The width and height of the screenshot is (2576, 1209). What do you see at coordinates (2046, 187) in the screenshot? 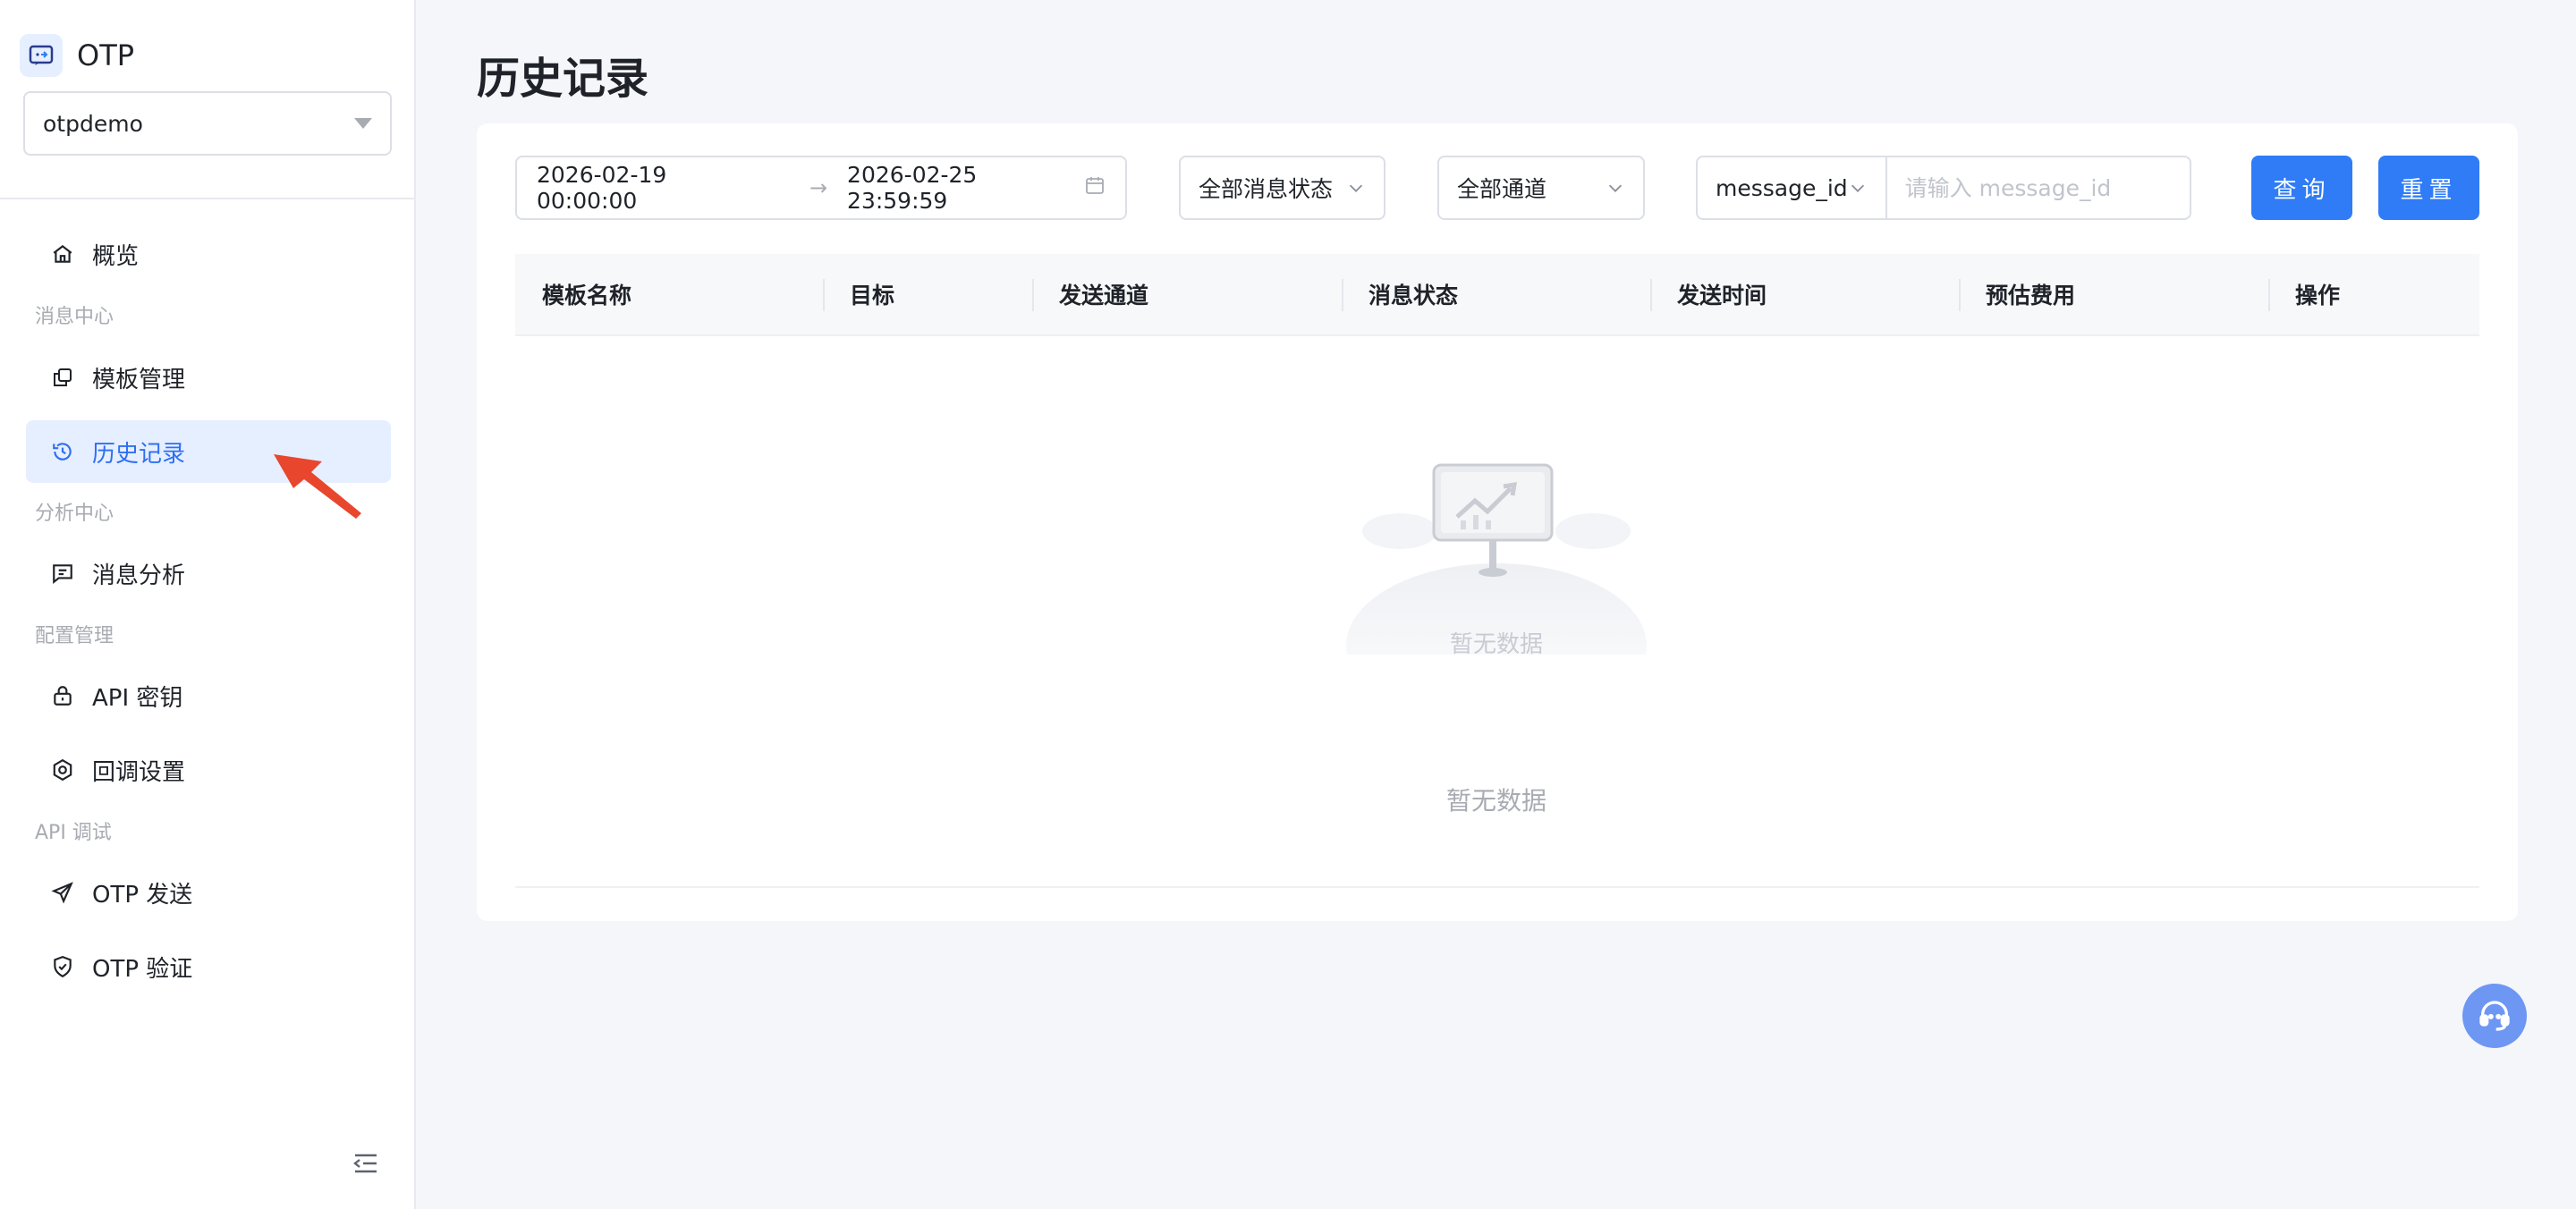
I see `message-id-input` at bounding box center [2046, 187].